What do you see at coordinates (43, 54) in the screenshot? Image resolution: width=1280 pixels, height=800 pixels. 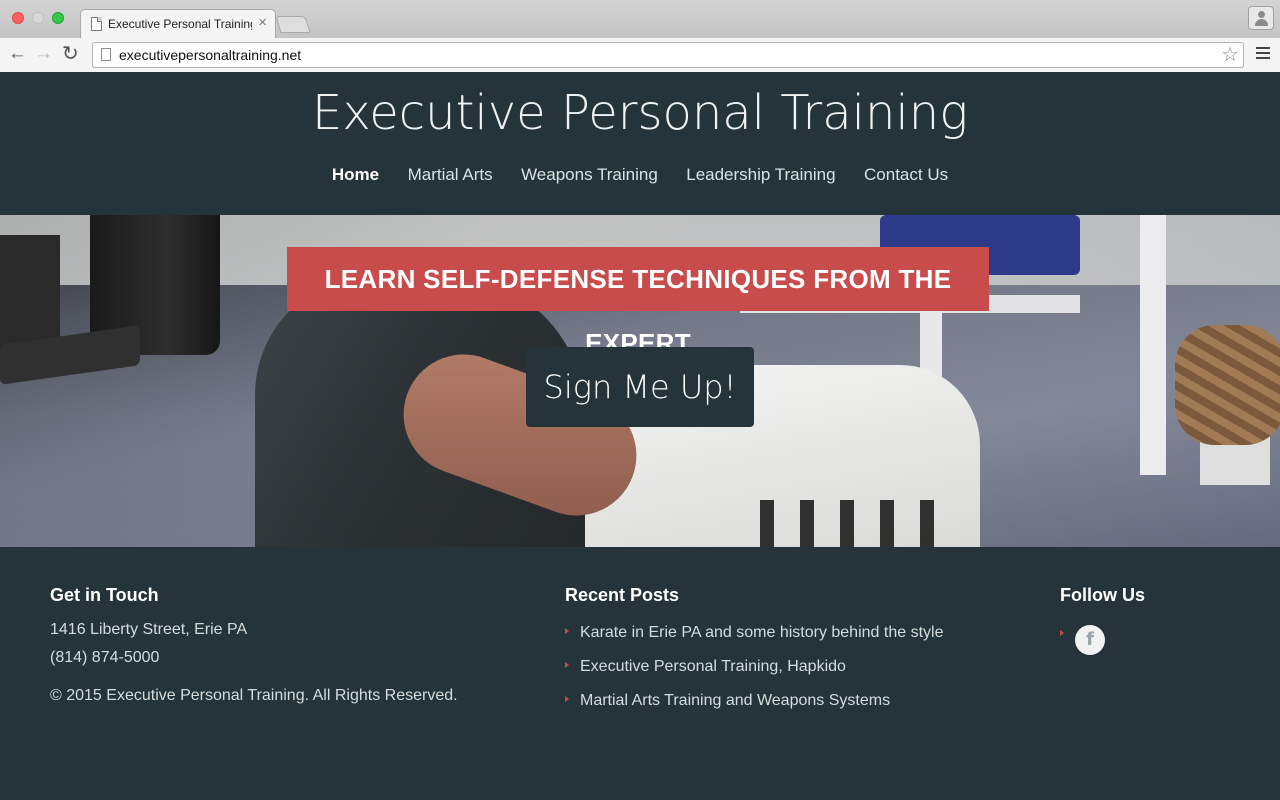 I see `forward-button: →` at bounding box center [43, 54].